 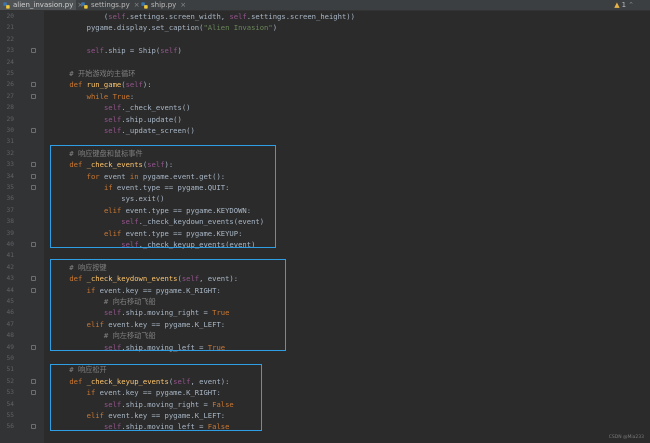 I want to click on code-line: 48 # 向左移动飞船, so click(x=325, y=335).